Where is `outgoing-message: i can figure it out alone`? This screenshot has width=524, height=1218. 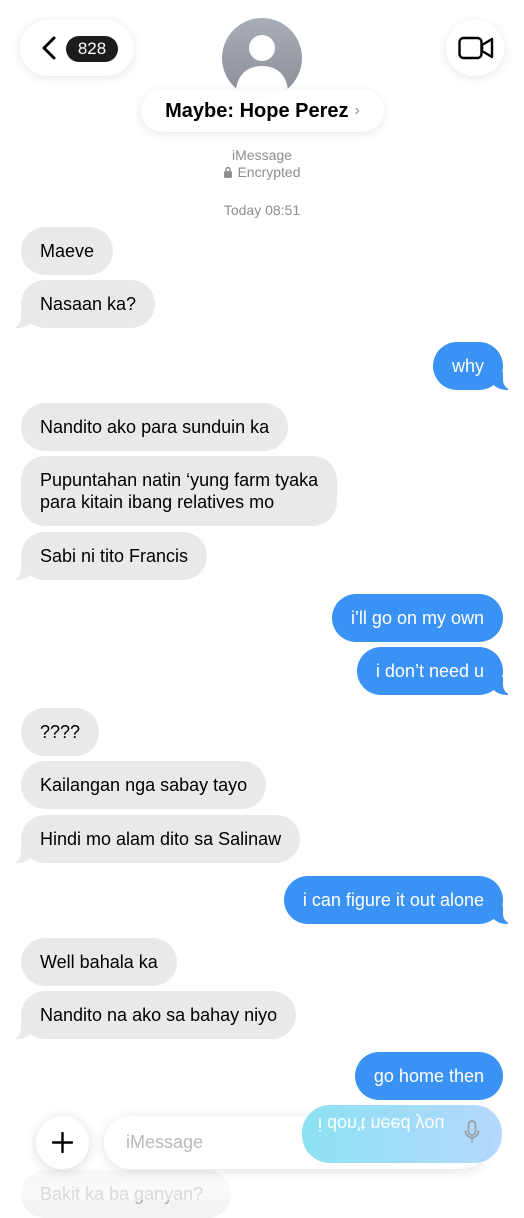 outgoing-message: i can figure it out alone is located at coordinates (398, 900).